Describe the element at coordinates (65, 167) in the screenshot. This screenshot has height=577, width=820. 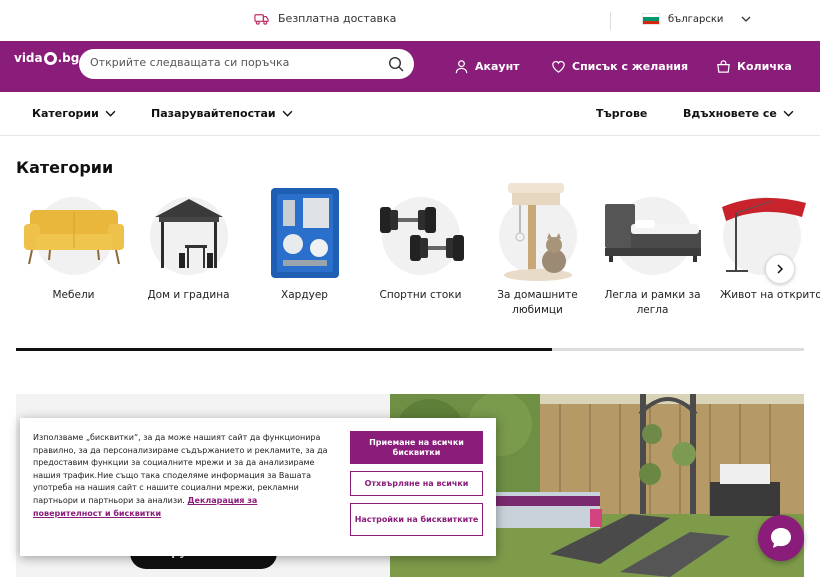
I see `categories-heading: Категории` at that location.